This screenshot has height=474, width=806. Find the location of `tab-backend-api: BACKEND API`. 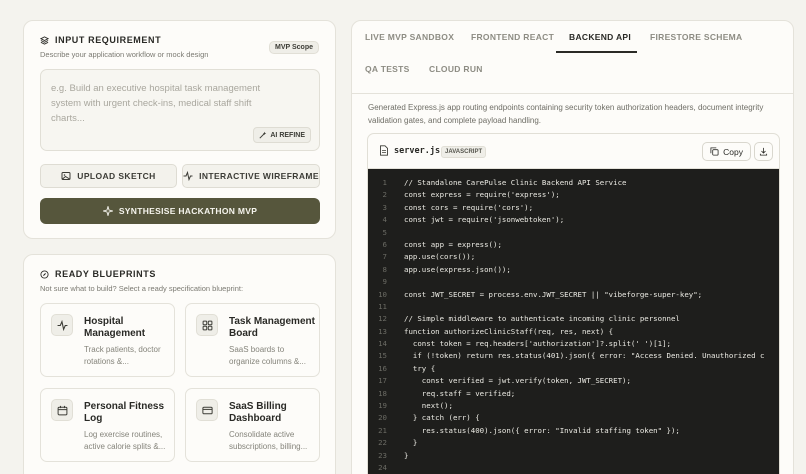

tab-backend-api: BACKEND API is located at coordinates (600, 37).